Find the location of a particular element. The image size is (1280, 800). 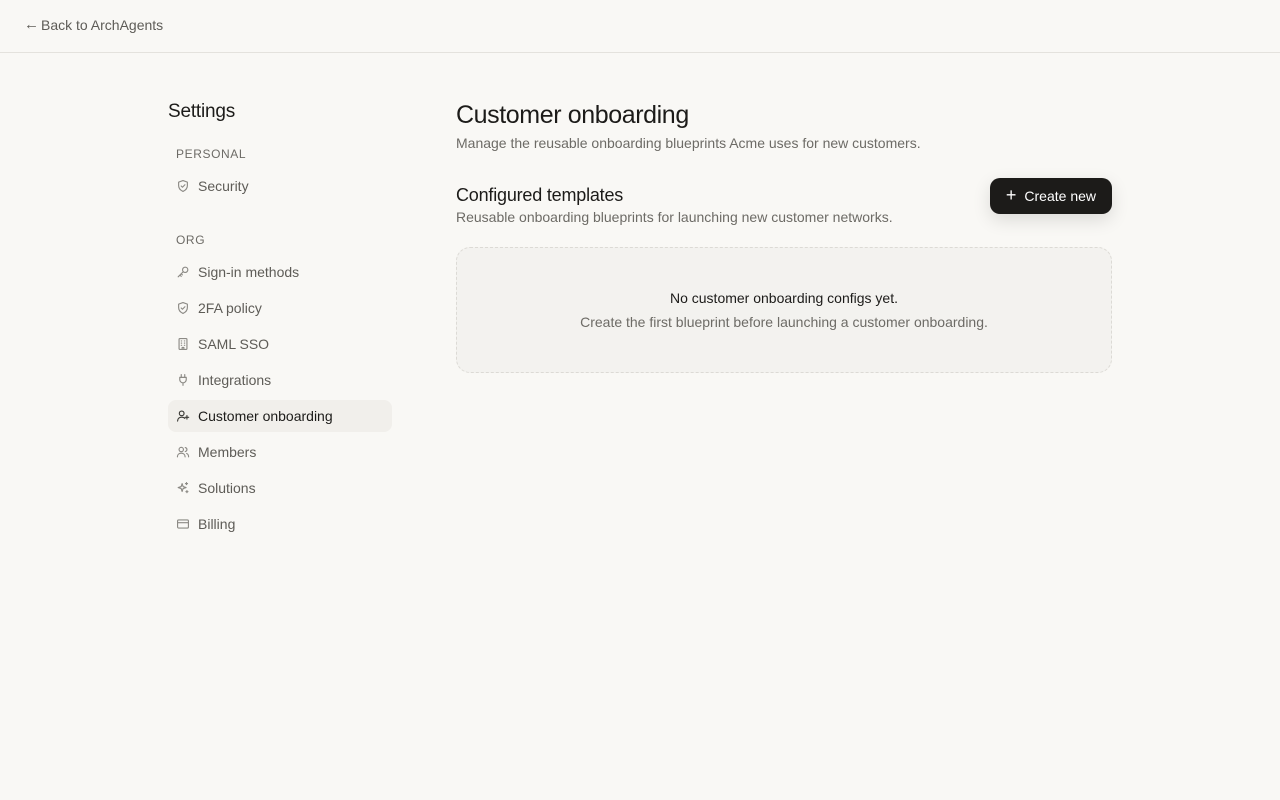

personal-nav-list: Security is located at coordinates (280, 186).